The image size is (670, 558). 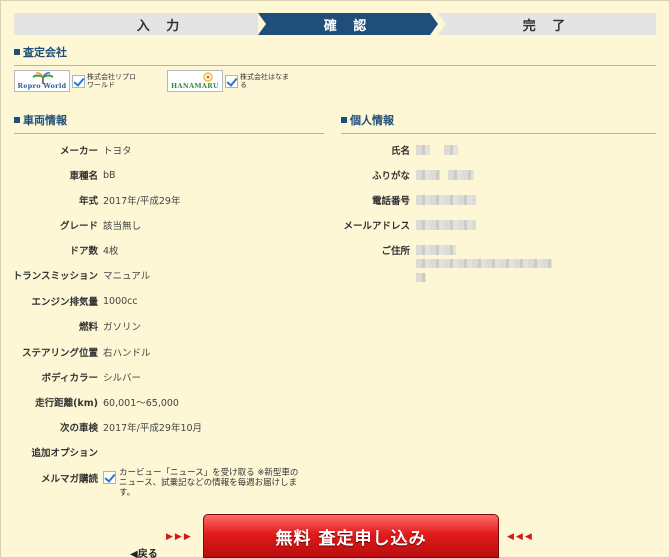 What do you see at coordinates (348, 24) in the screenshot?
I see `step-confirm: 確 認` at bounding box center [348, 24].